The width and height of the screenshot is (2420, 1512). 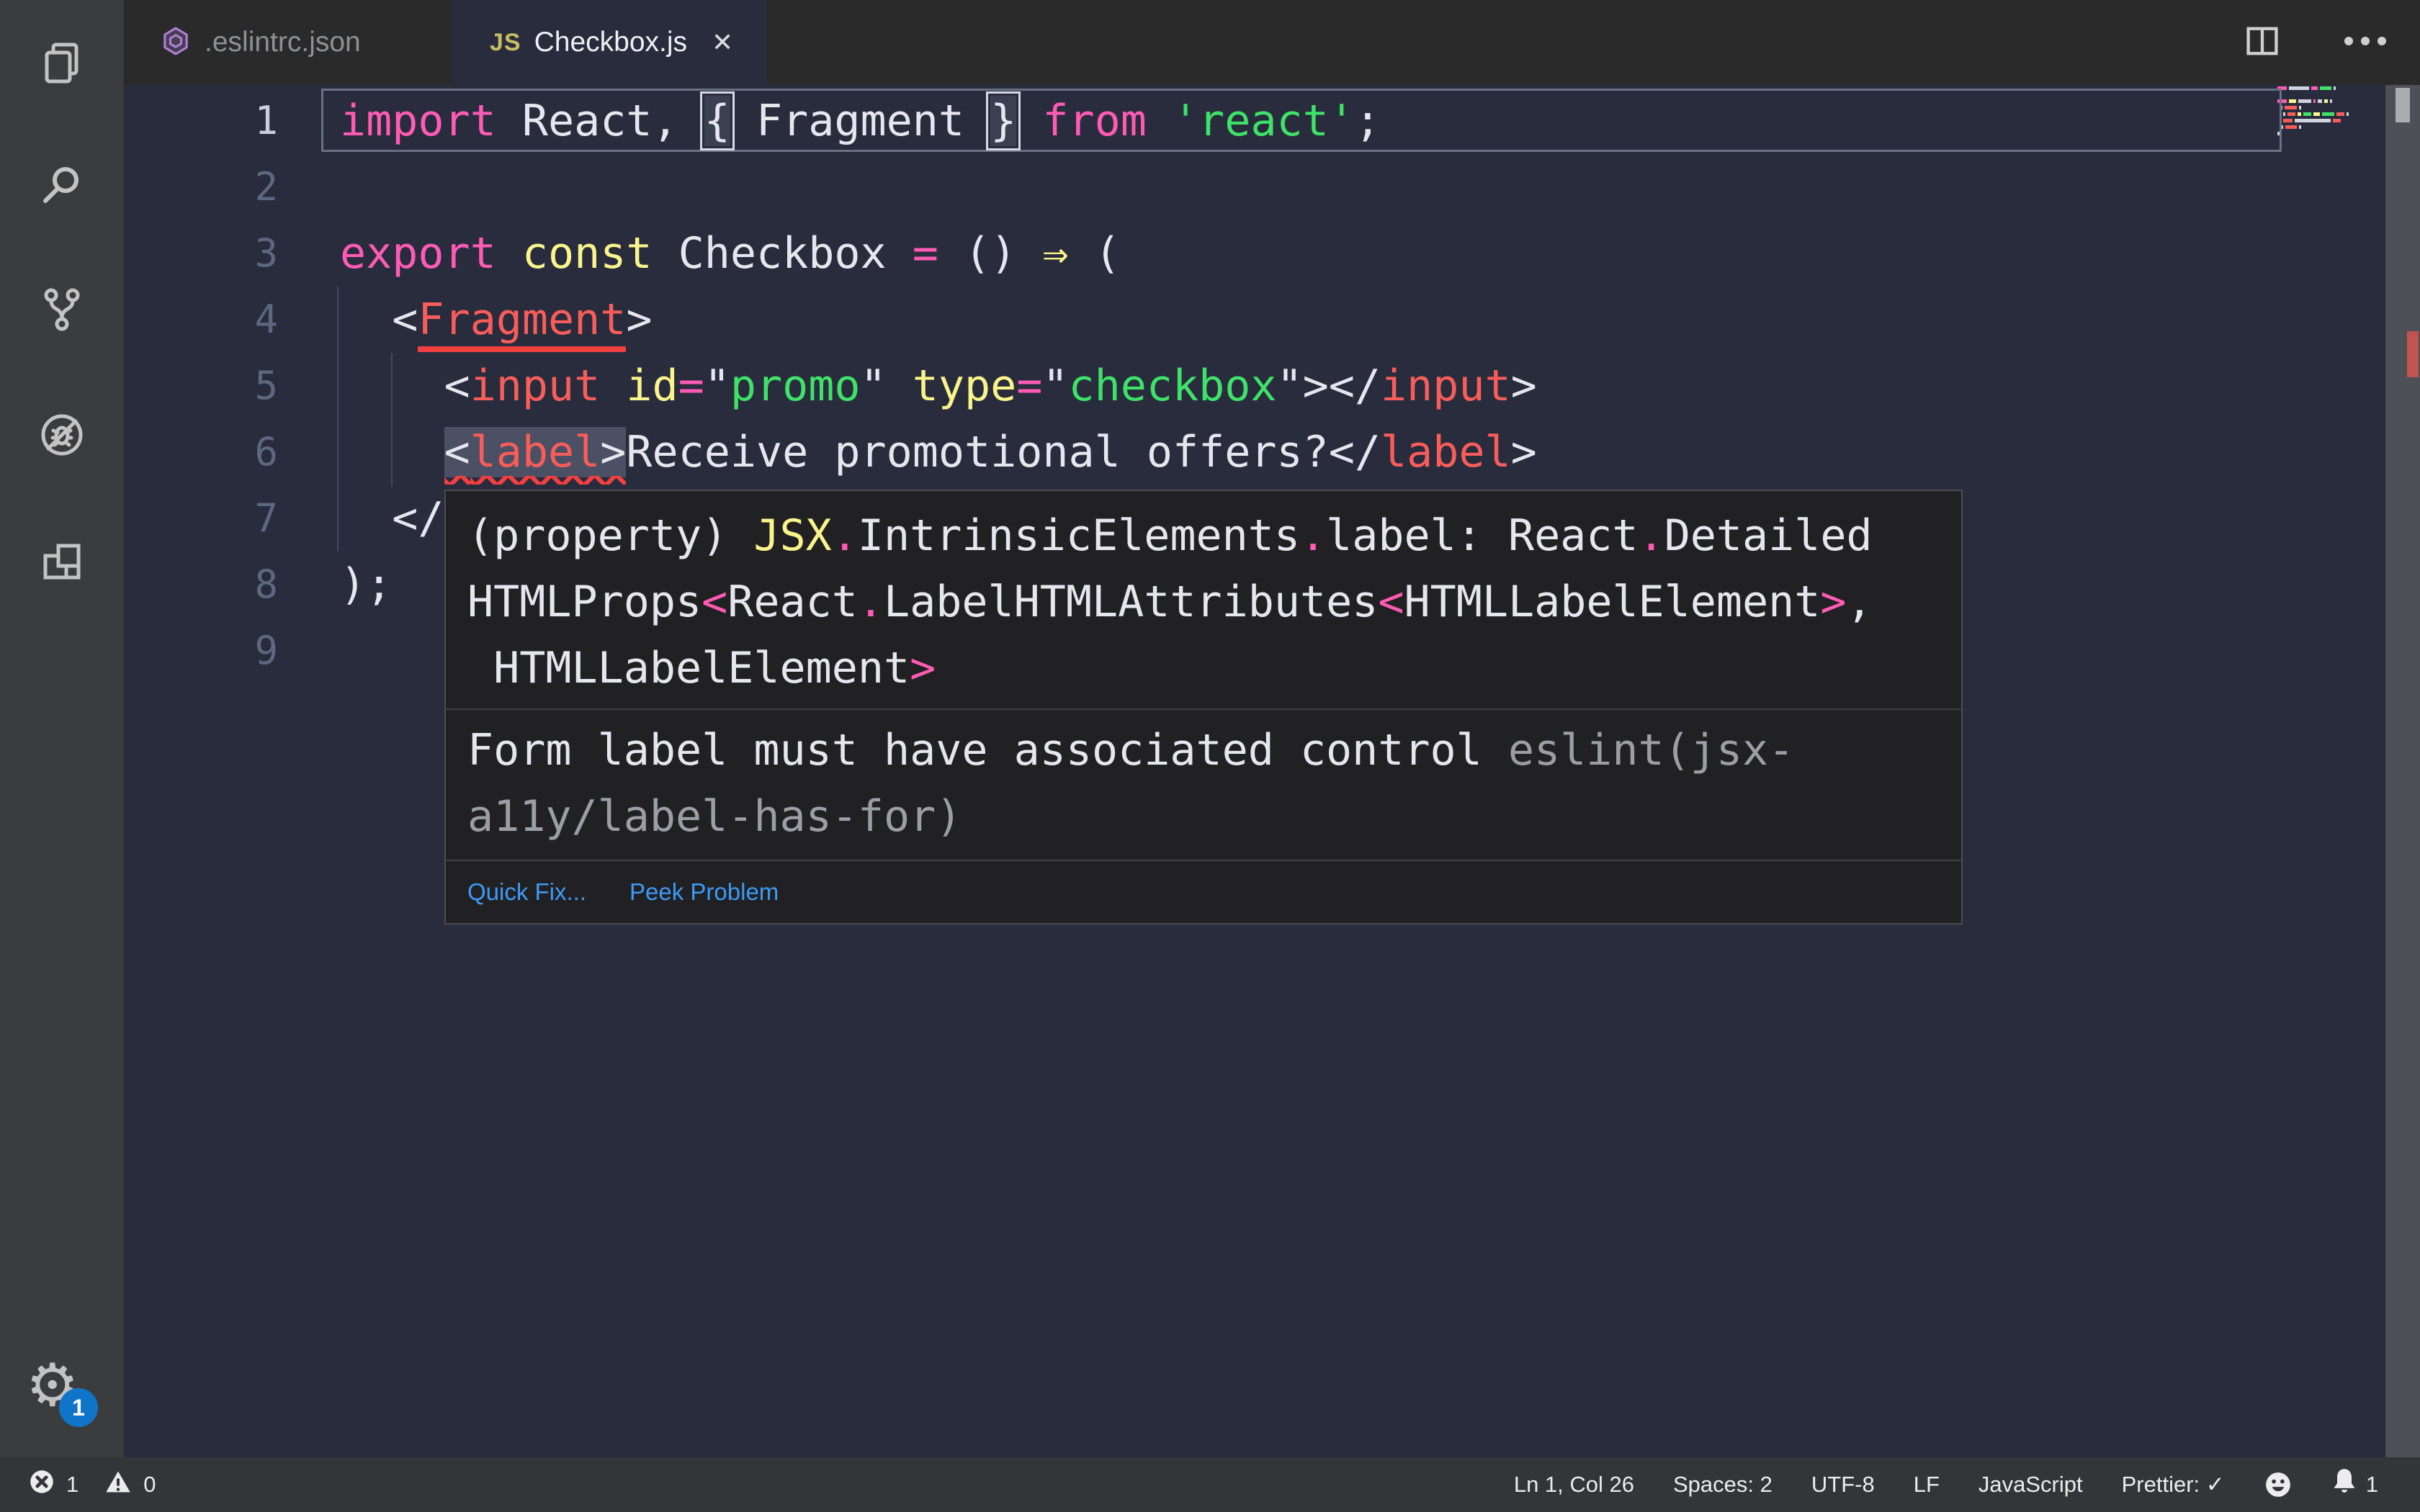 What do you see at coordinates (795, 386) in the screenshot?
I see `code-token: promo` at bounding box center [795, 386].